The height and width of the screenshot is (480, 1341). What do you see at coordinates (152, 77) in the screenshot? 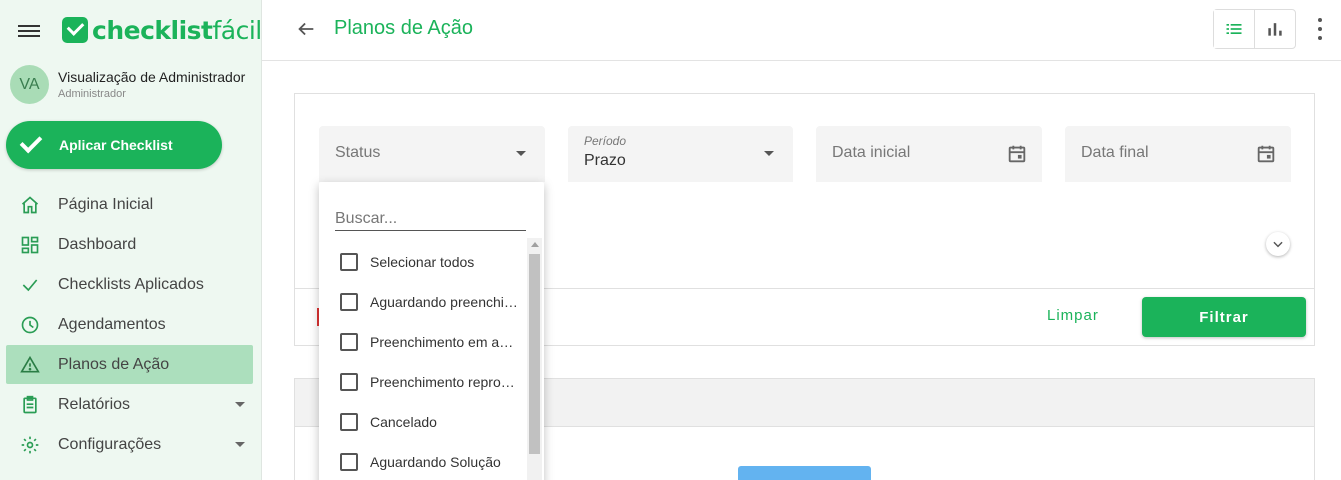
I see `user-name: Visualização de Administrador` at bounding box center [152, 77].